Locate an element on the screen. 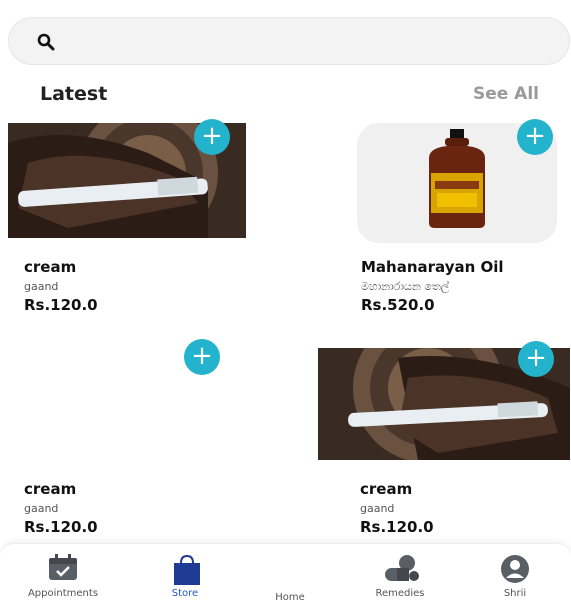  nav-item-store: Store is located at coordinates (185, 572).